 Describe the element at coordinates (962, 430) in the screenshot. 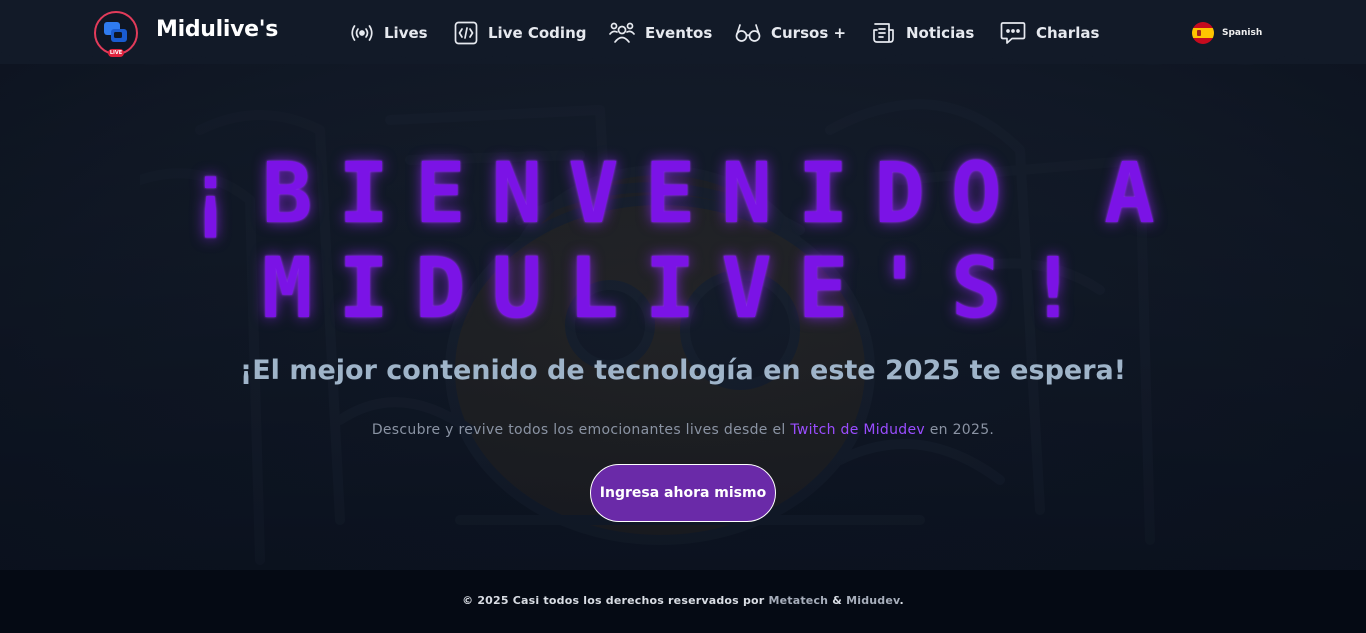

I see `description-text-end: en 2025.` at that location.